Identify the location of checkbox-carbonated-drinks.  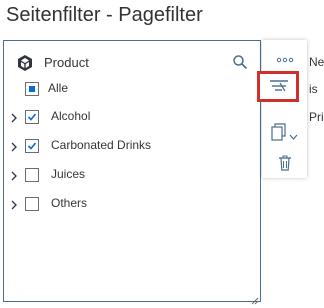
(32, 146).